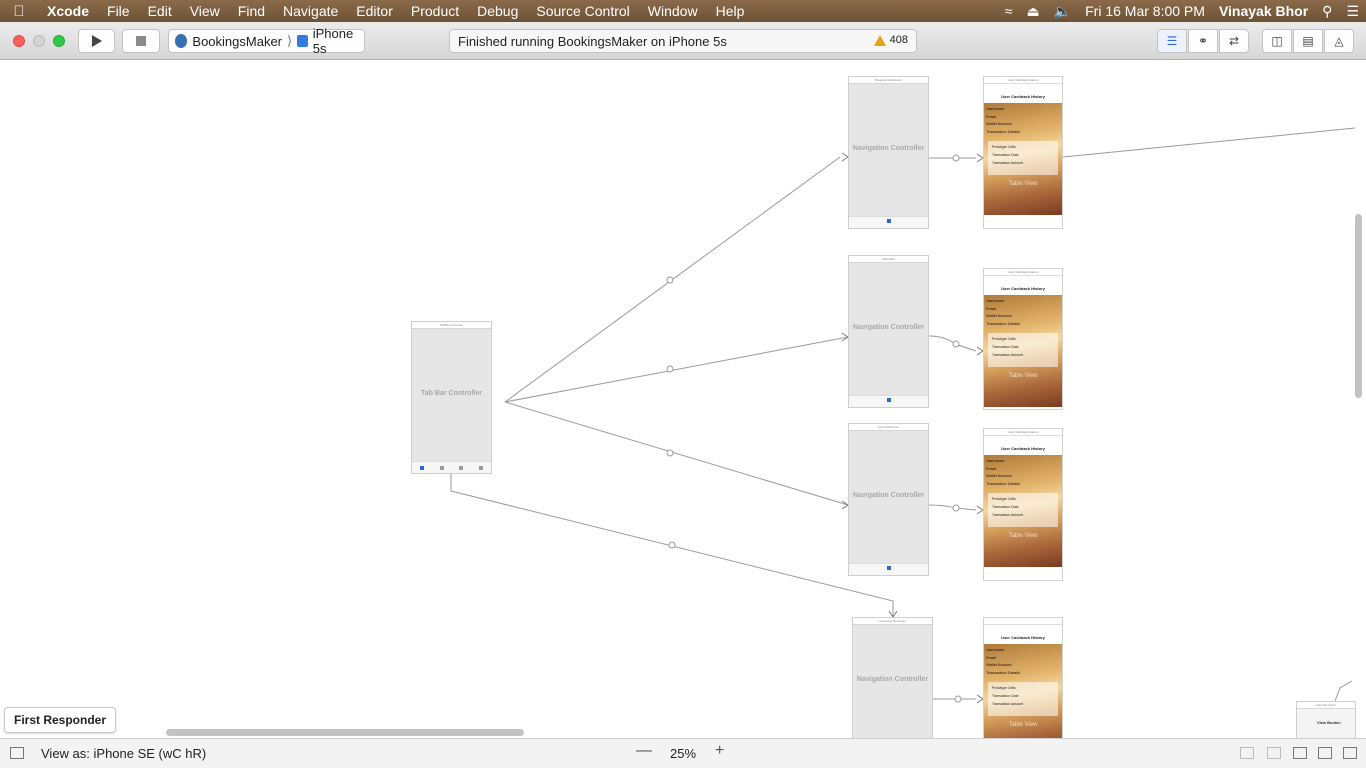 The height and width of the screenshot is (768, 1366). Describe the element at coordinates (892, 621) in the screenshot. I see `scene-header: Customer Bookings` at that location.